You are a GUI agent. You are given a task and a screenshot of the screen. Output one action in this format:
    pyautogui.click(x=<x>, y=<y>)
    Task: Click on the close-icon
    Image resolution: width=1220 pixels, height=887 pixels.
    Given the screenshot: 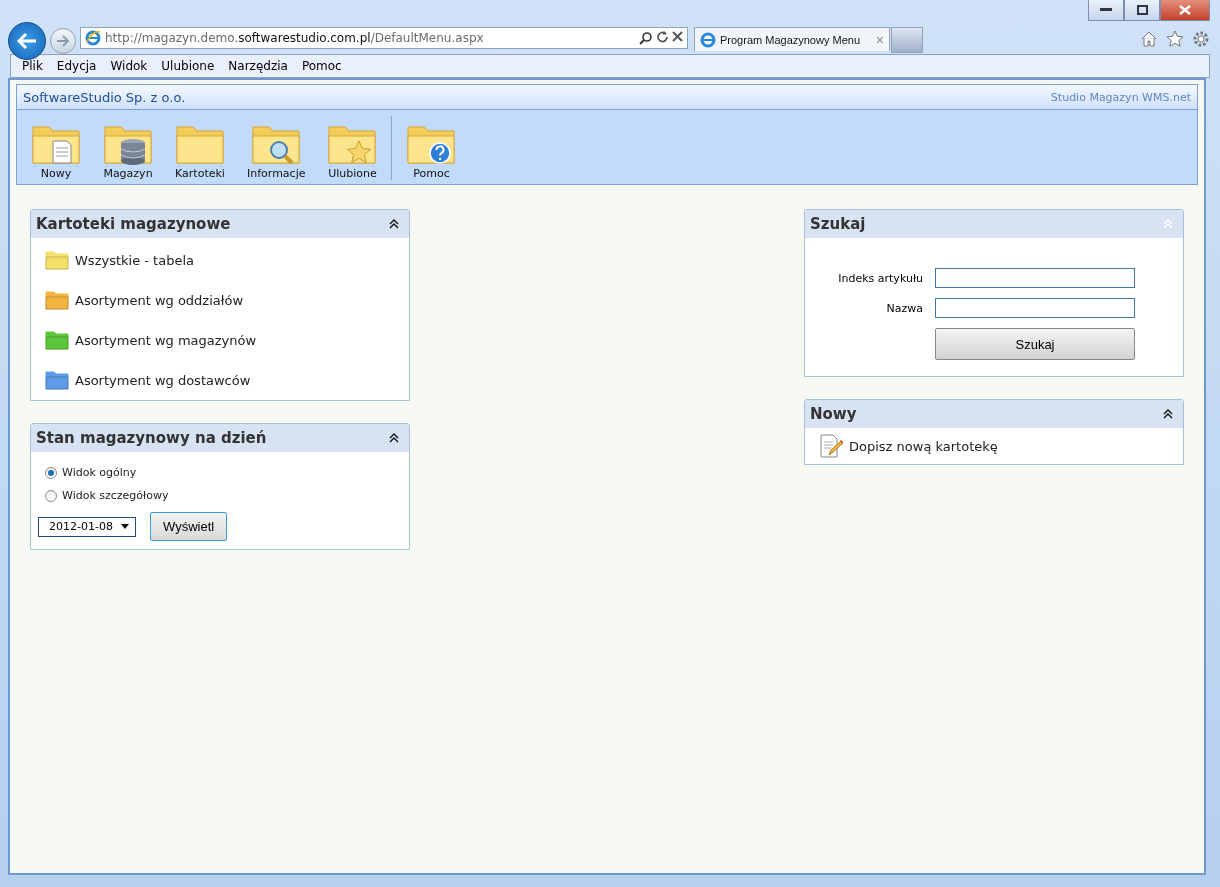 What is the action you would take?
    pyautogui.click(x=1185, y=10)
    